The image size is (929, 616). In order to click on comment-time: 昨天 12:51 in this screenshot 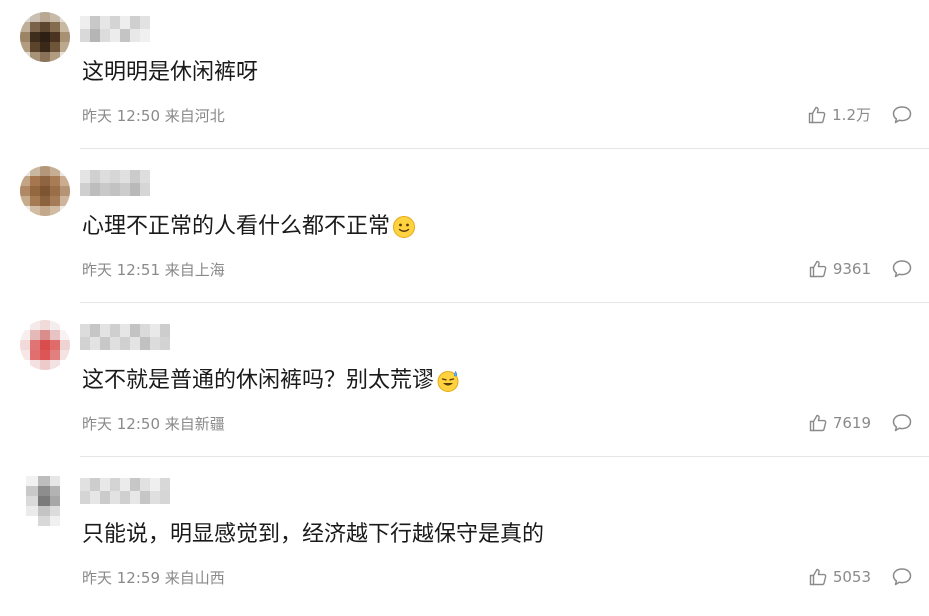, I will do `click(121, 270)`.